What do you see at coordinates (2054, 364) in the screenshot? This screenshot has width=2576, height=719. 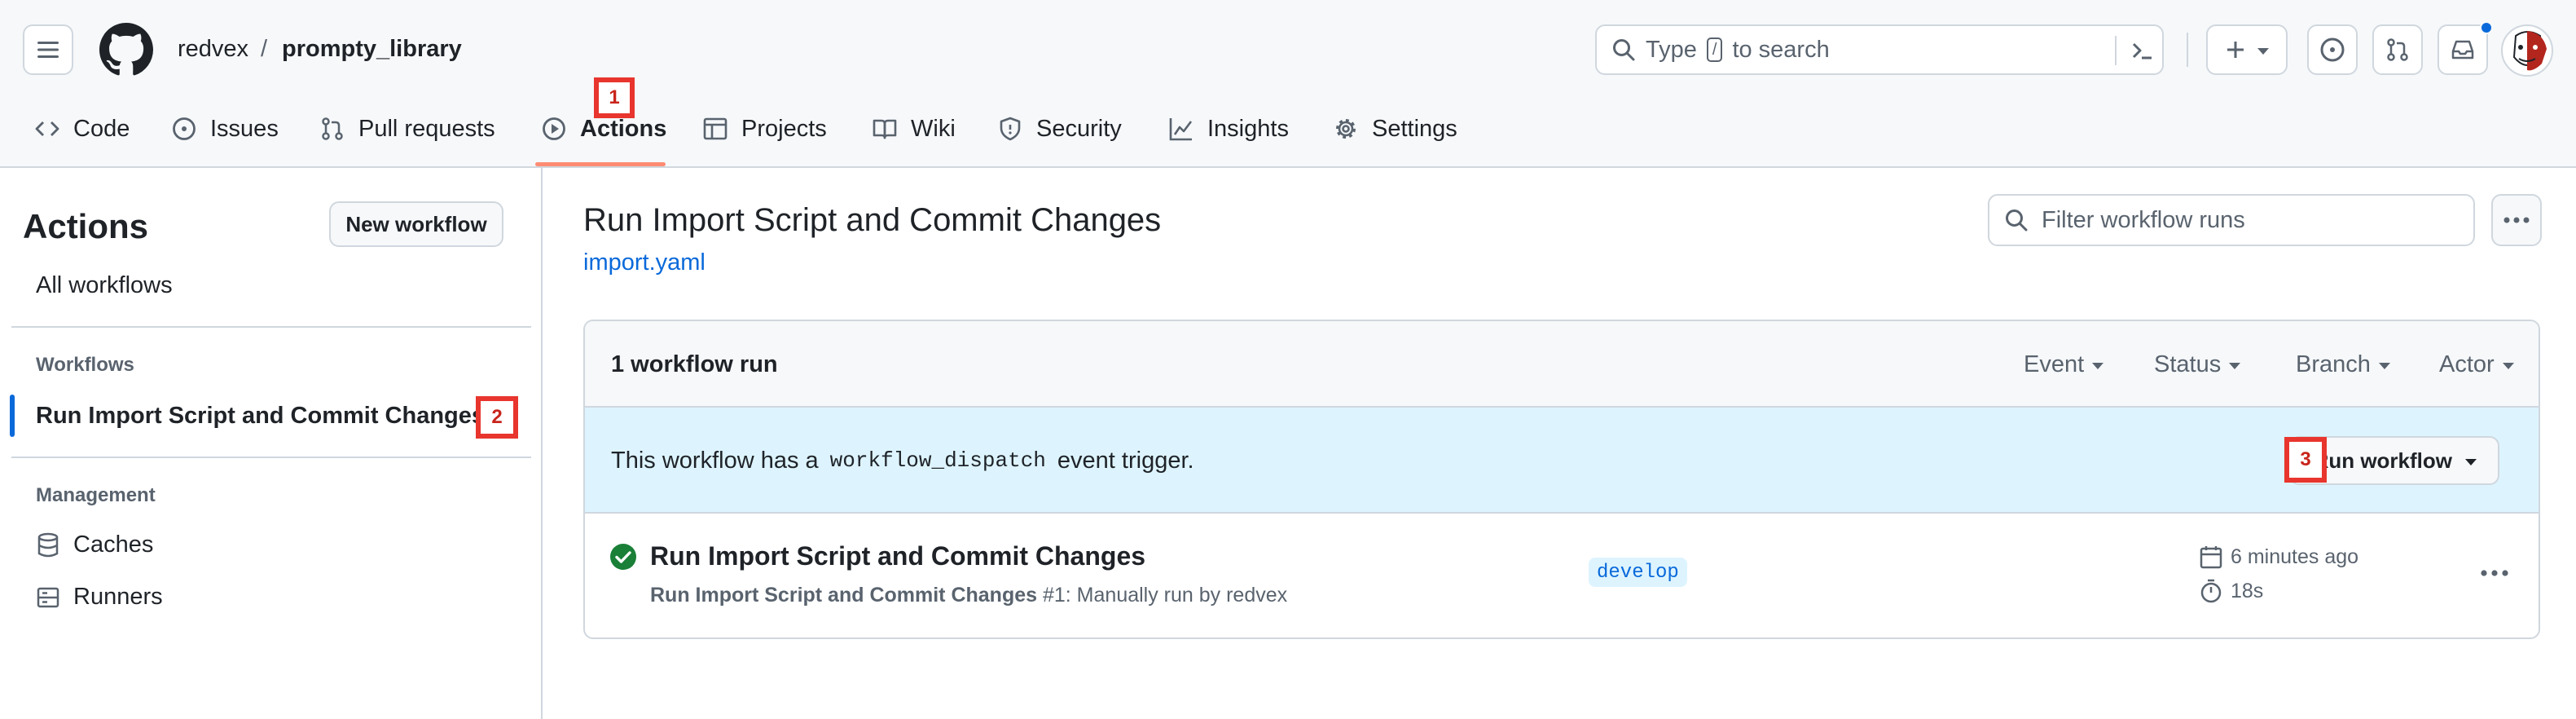 I see `filter-event-label: Event` at bounding box center [2054, 364].